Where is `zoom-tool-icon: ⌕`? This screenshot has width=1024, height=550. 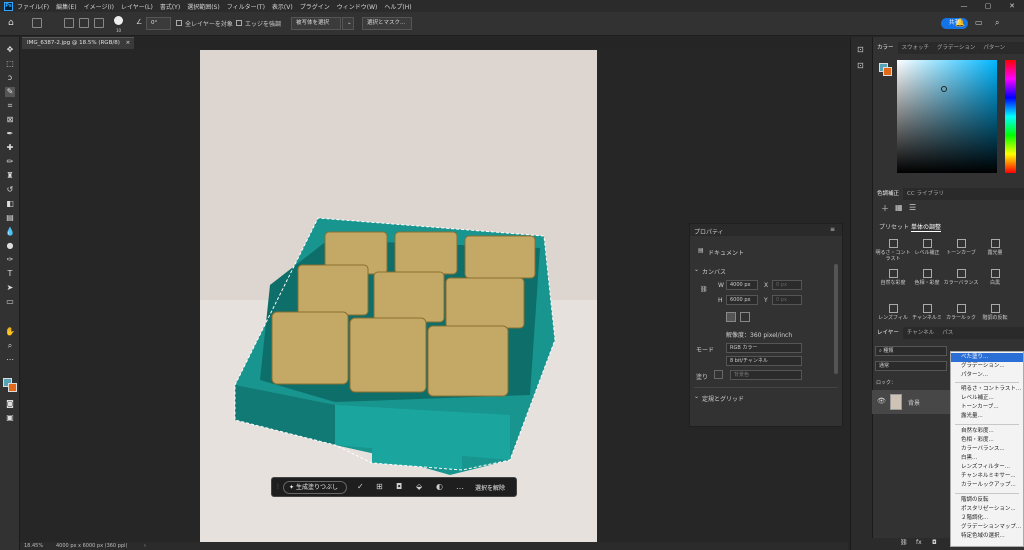
zoom-tool-icon: ⌕ is located at coordinates (10, 346).